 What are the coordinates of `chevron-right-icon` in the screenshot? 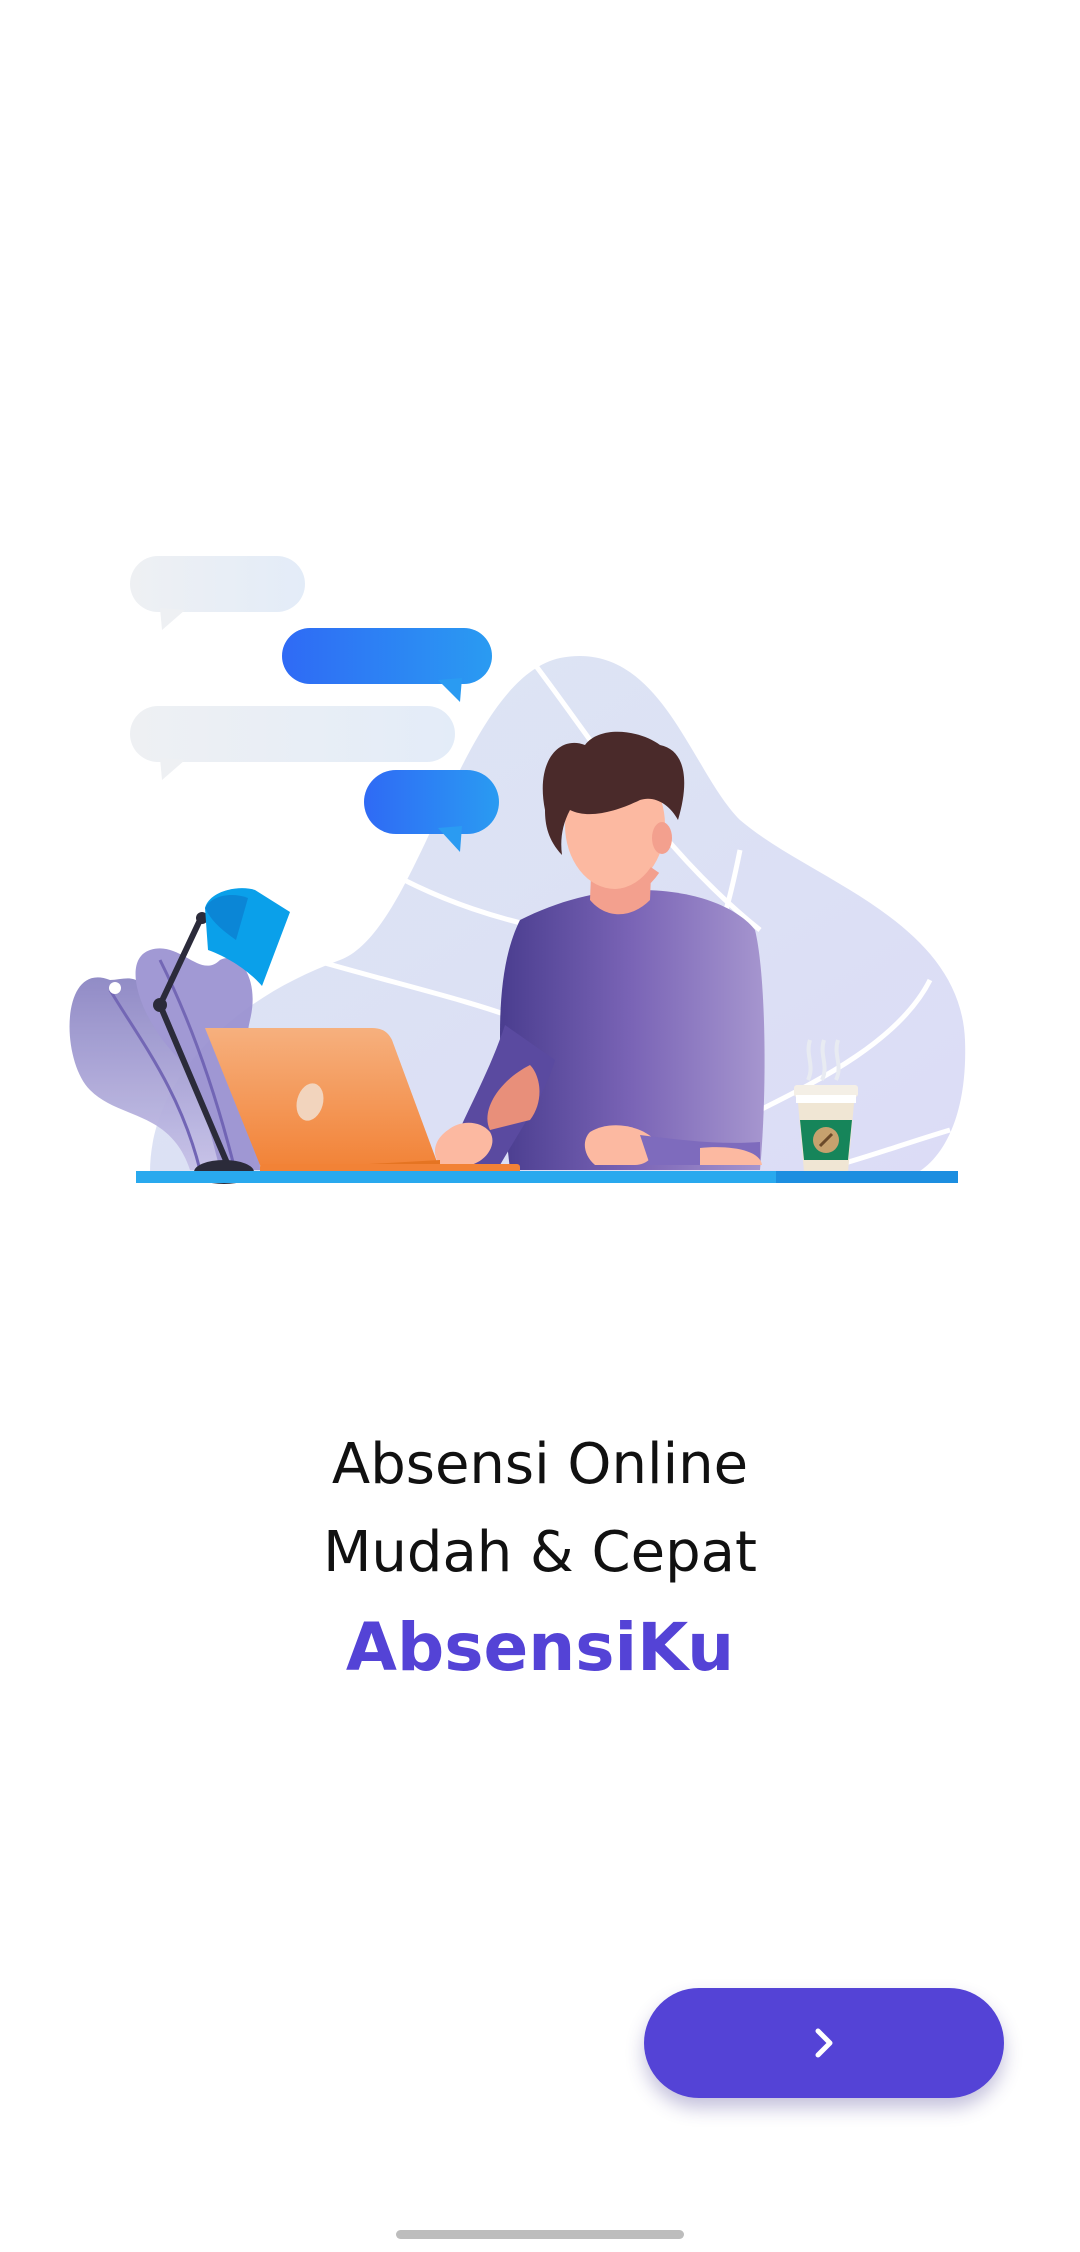 It's located at (824, 2043).